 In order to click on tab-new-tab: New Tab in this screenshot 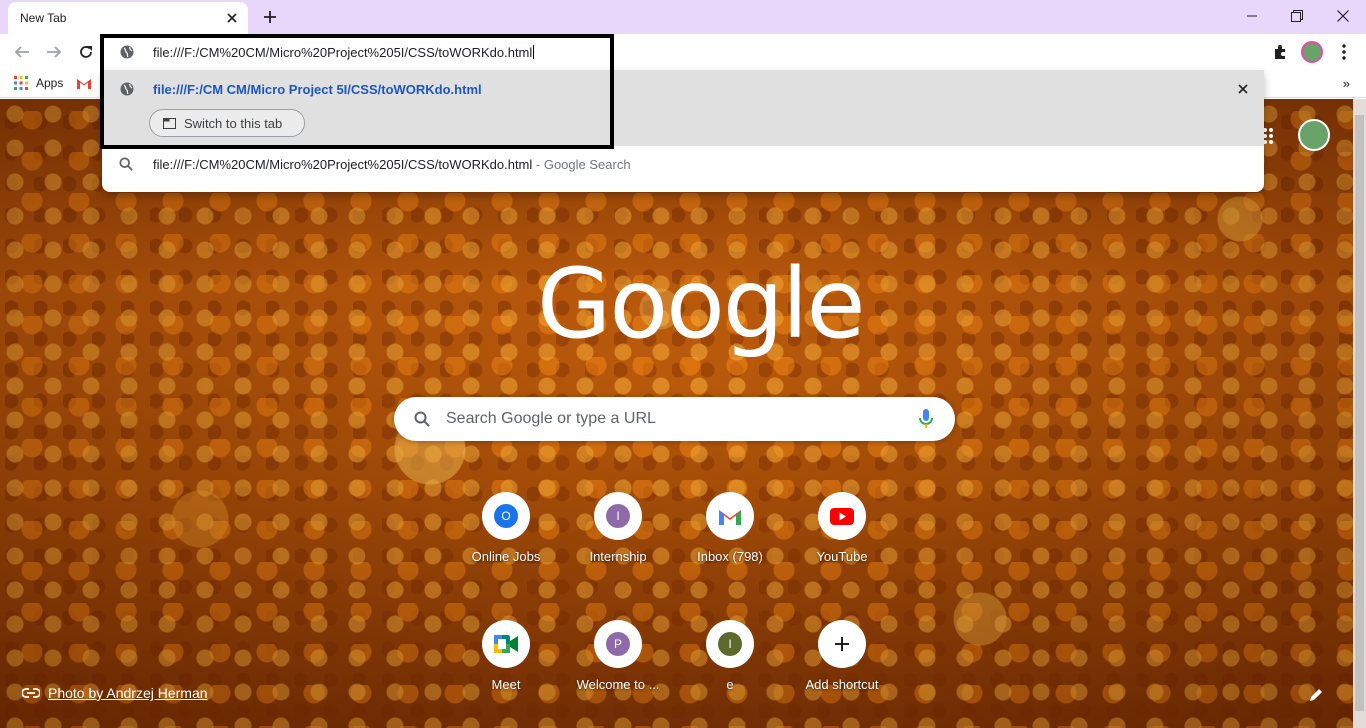, I will do `click(128, 18)`.